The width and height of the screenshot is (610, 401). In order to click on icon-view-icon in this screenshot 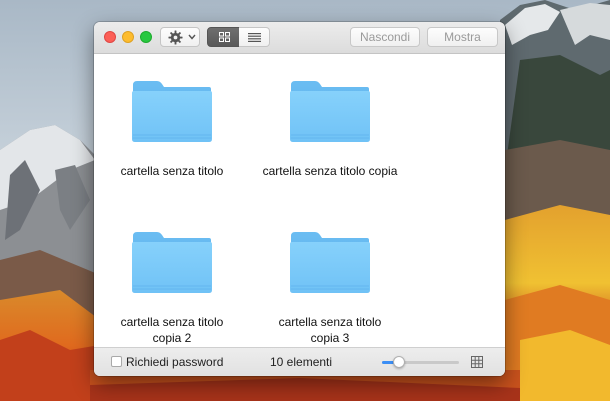, I will do `click(224, 37)`.